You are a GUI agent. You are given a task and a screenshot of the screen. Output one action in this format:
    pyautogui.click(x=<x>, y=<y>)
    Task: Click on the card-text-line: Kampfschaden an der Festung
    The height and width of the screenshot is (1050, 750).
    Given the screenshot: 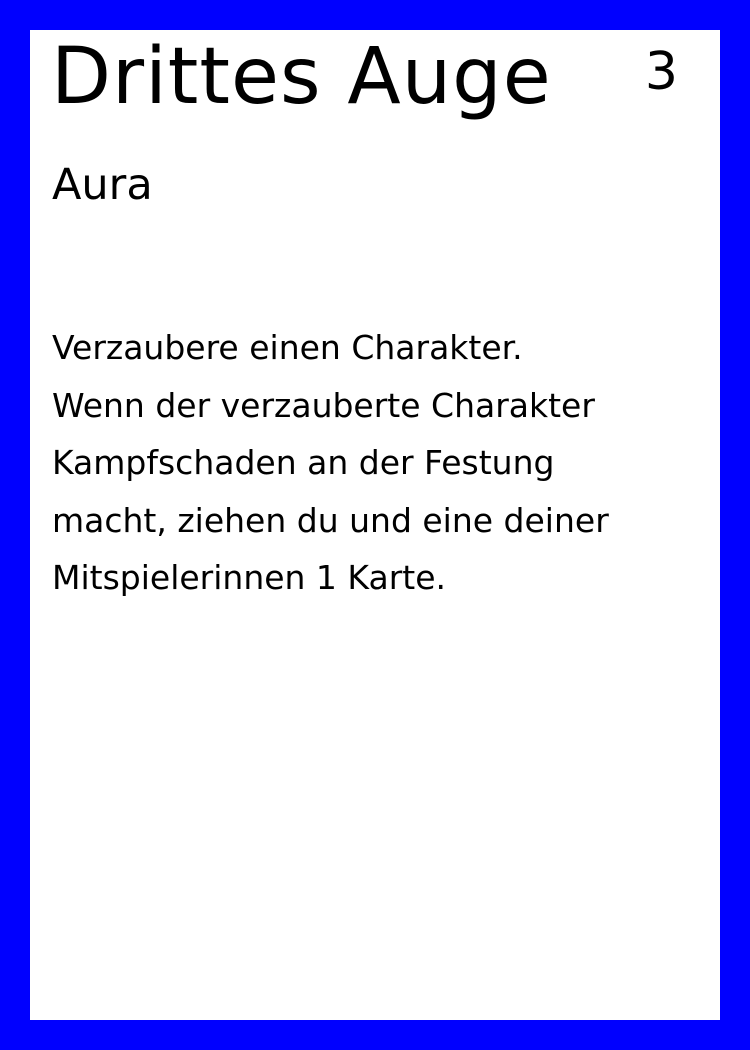 What is the action you would take?
    pyautogui.click(x=303, y=462)
    